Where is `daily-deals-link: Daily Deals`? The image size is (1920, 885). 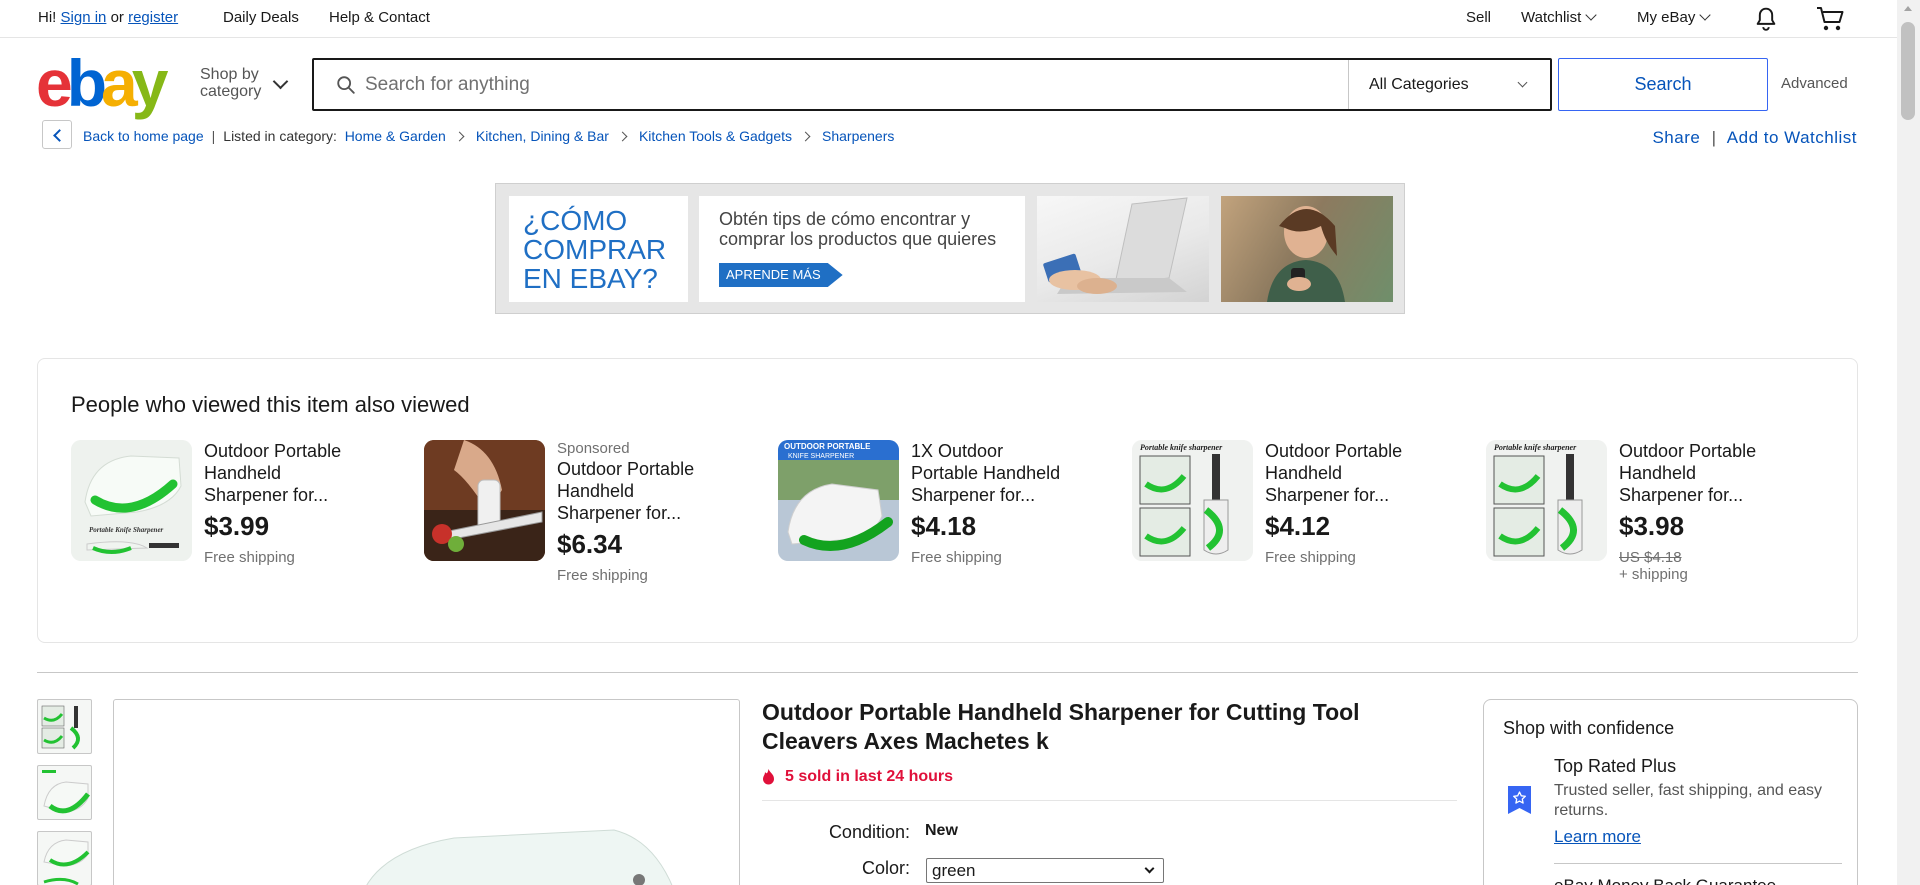 daily-deals-link: Daily Deals is located at coordinates (261, 17).